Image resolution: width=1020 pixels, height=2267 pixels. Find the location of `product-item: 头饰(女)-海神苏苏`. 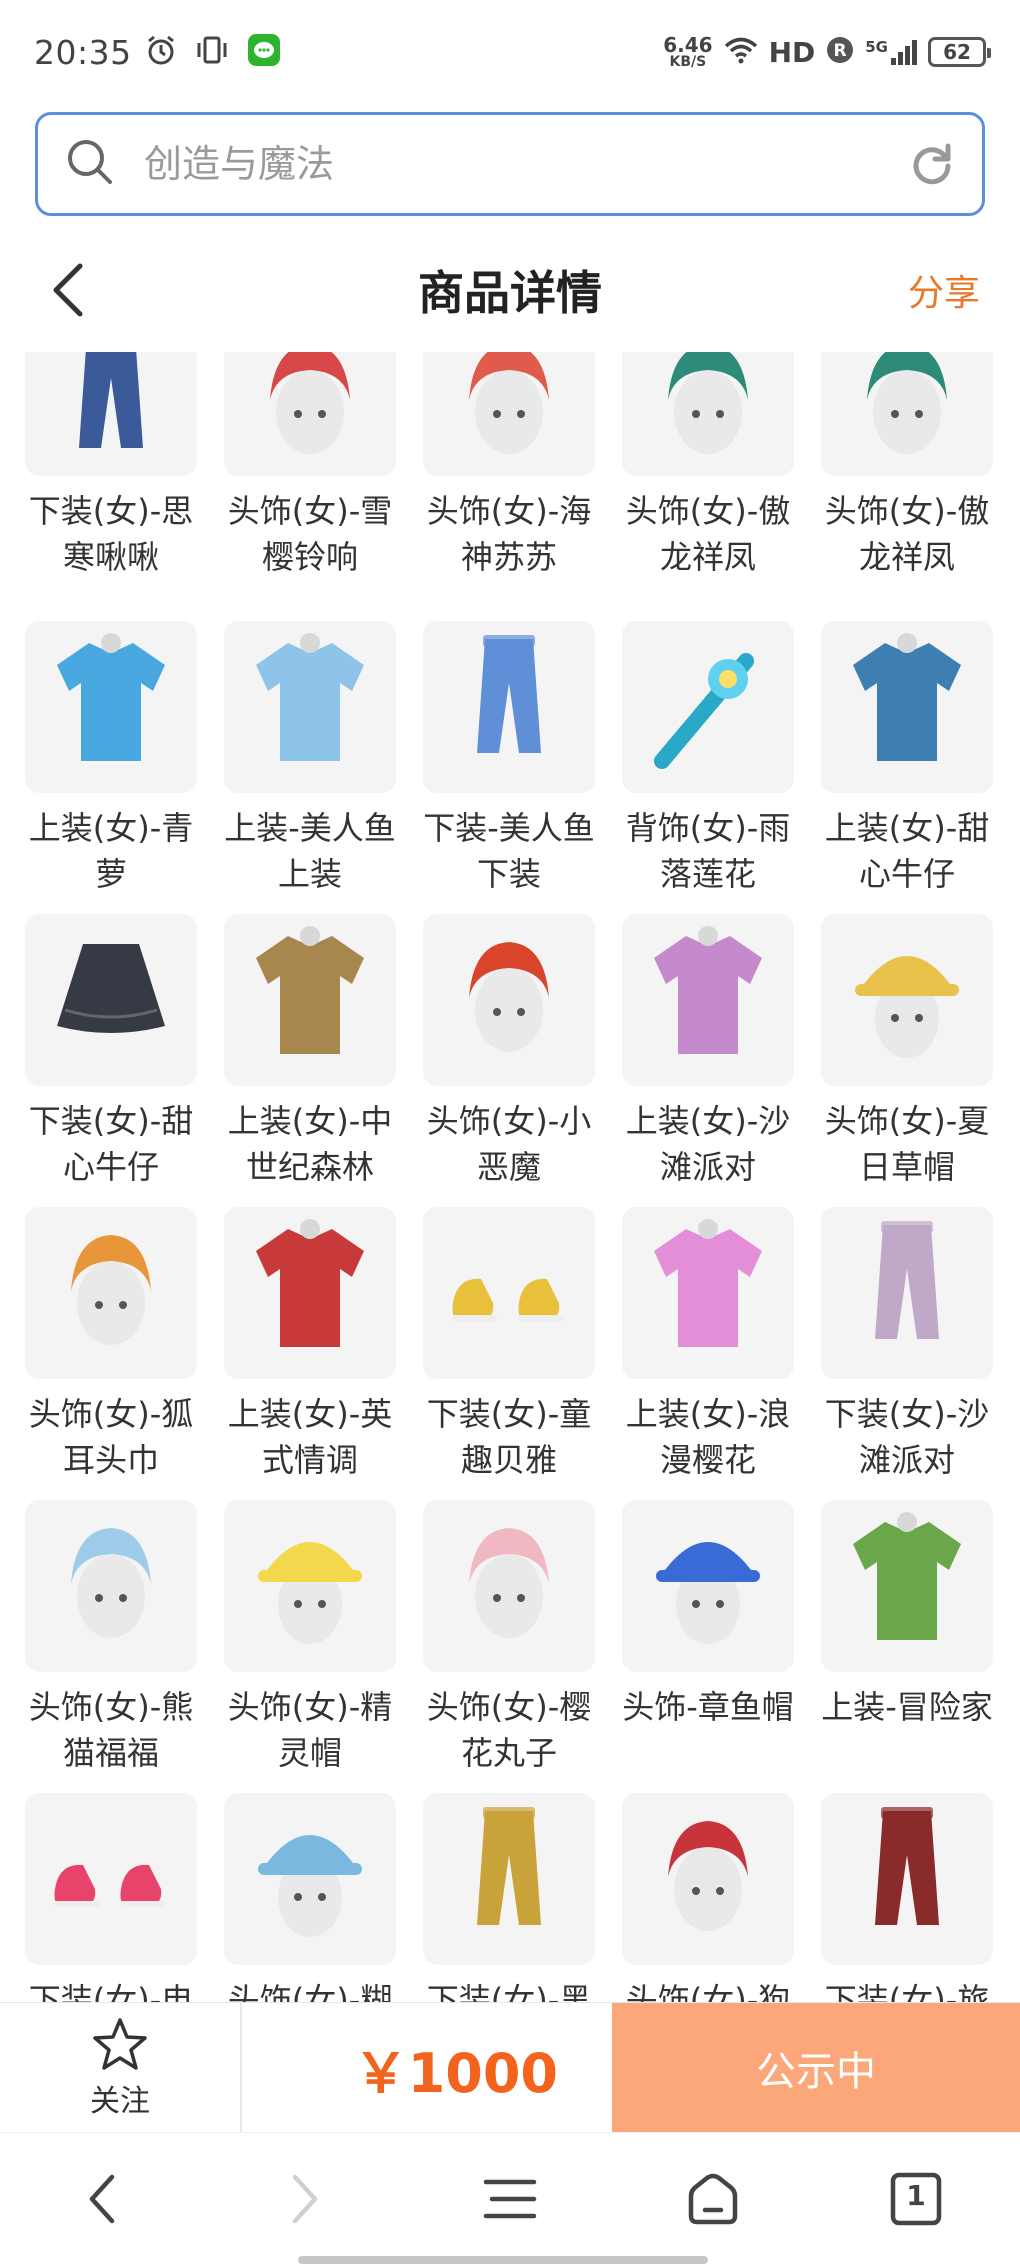

product-item: 头饰(女)-海神苏苏 is located at coordinates (509, 486).